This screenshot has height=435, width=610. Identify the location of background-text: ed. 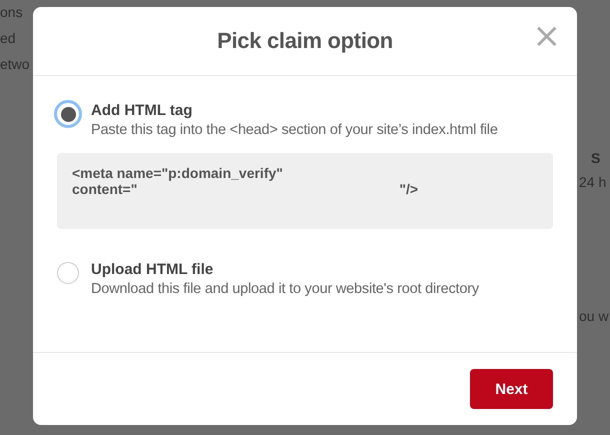
(8, 38).